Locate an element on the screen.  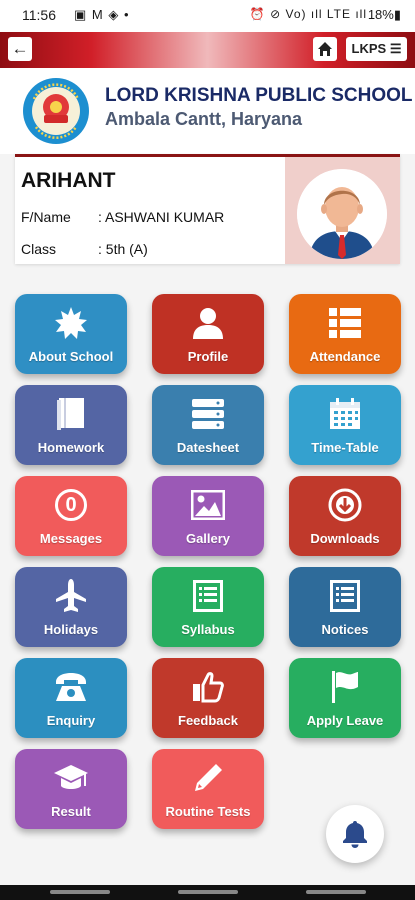
flag-icon is located at coordinates (345, 687).